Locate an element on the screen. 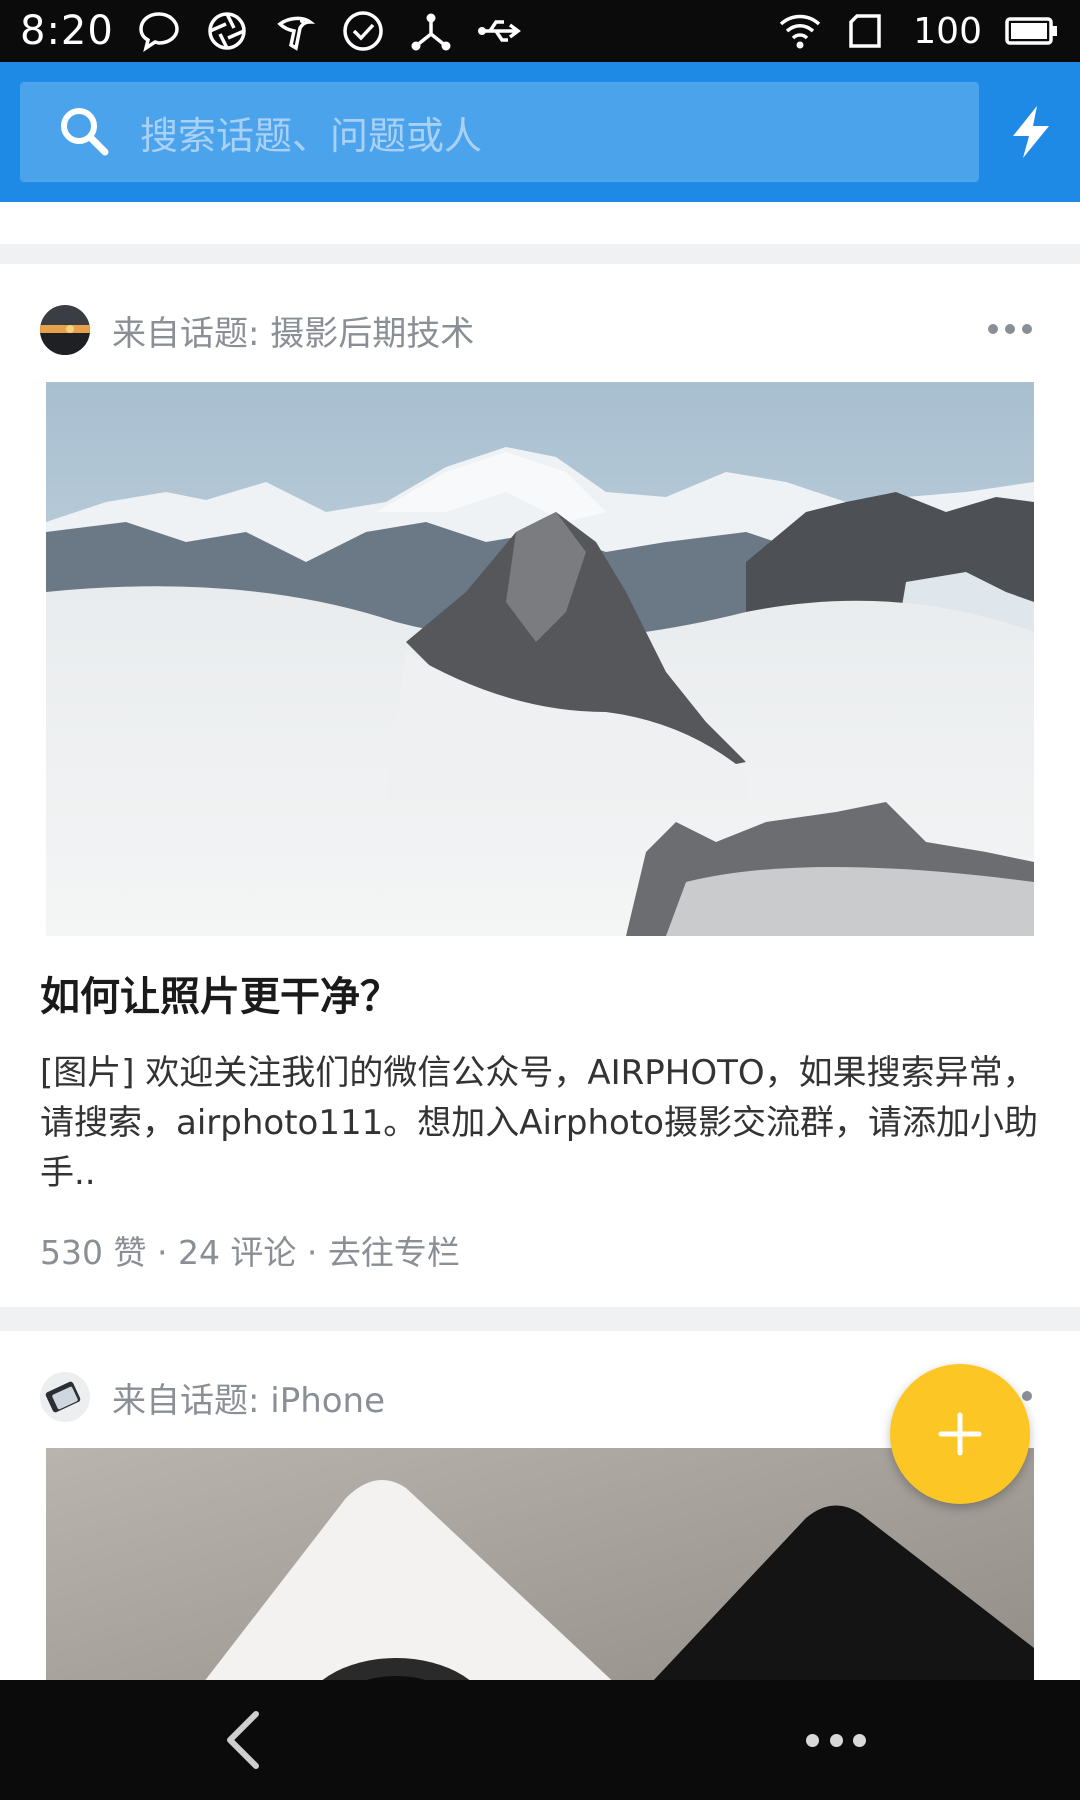  wifi-icon is located at coordinates (800, 31).